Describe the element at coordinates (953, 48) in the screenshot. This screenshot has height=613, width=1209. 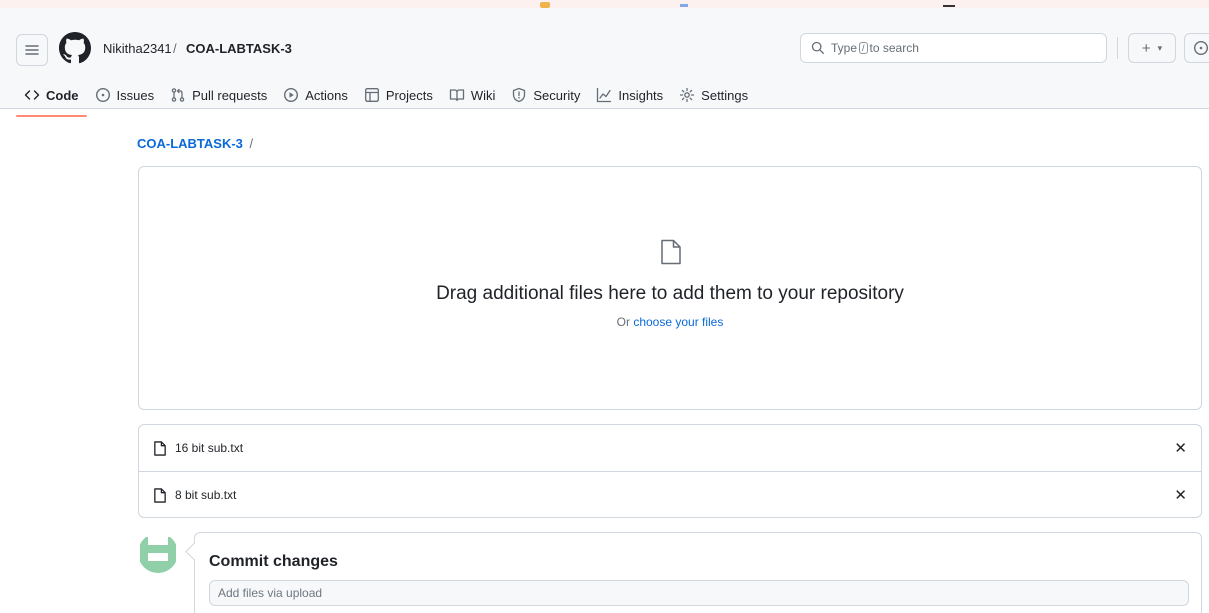
I see `search-input: Type / to search` at that location.